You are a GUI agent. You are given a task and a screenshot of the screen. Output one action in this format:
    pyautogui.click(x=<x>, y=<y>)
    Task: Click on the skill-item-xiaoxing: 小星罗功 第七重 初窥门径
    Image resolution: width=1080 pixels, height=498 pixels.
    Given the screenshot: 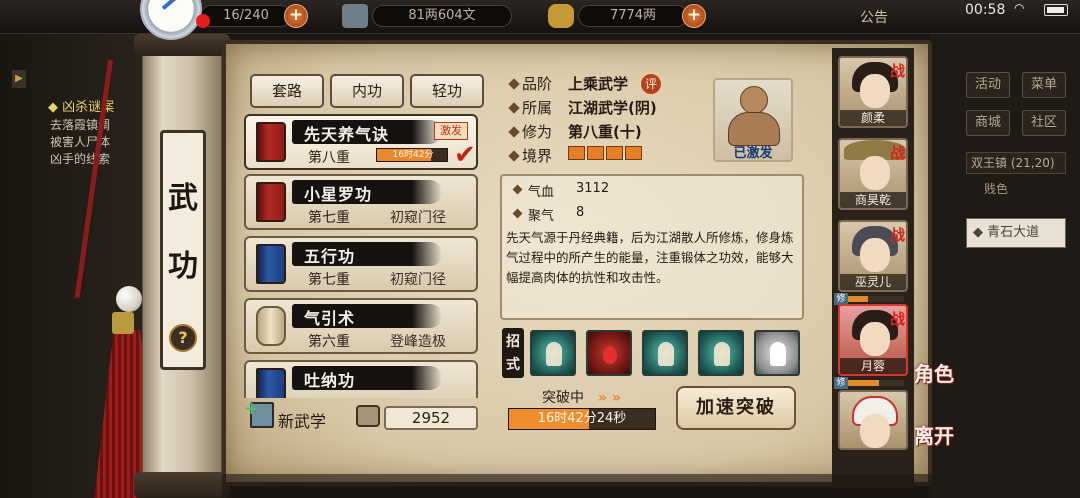 What is the action you would take?
    pyautogui.click(x=361, y=202)
    